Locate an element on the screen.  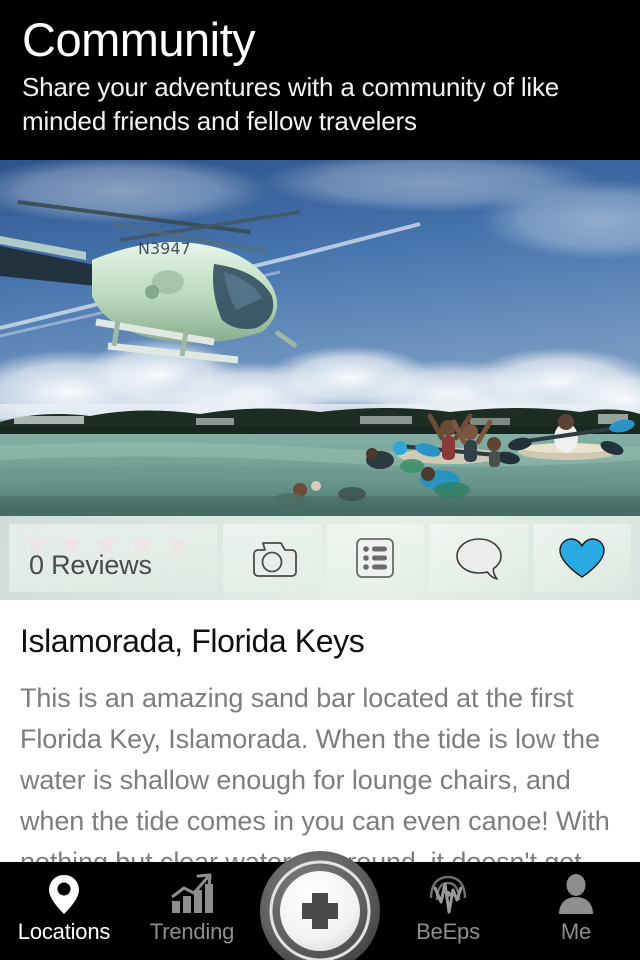
speech-bubble-icon is located at coordinates (478, 559).